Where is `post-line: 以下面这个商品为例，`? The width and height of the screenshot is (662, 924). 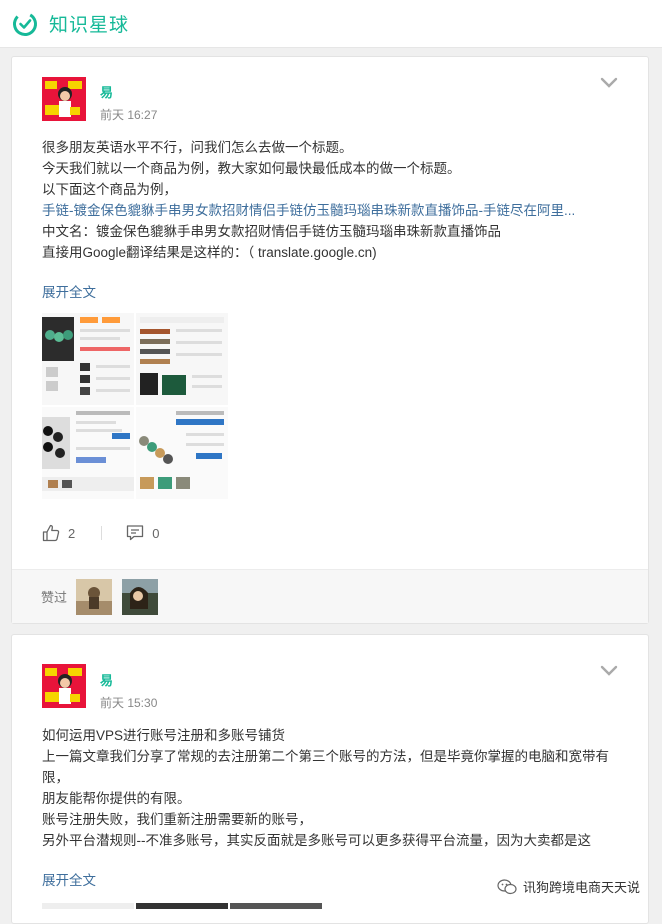
post-line: 以下面这个商品为例， is located at coordinates (332, 189).